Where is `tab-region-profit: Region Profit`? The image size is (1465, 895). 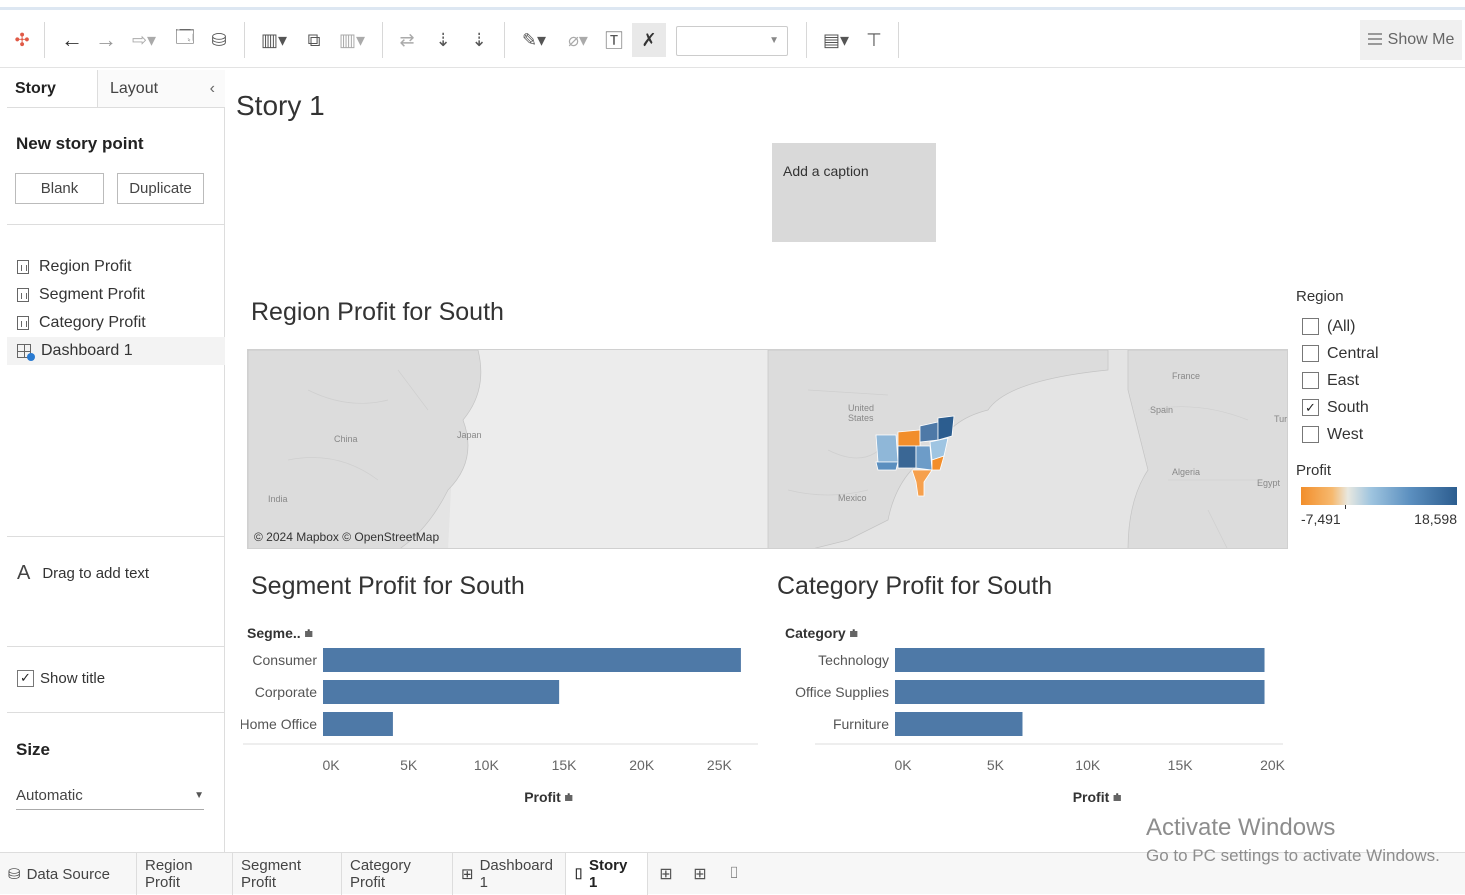 tab-region-profit: Region Profit is located at coordinates (185, 874).